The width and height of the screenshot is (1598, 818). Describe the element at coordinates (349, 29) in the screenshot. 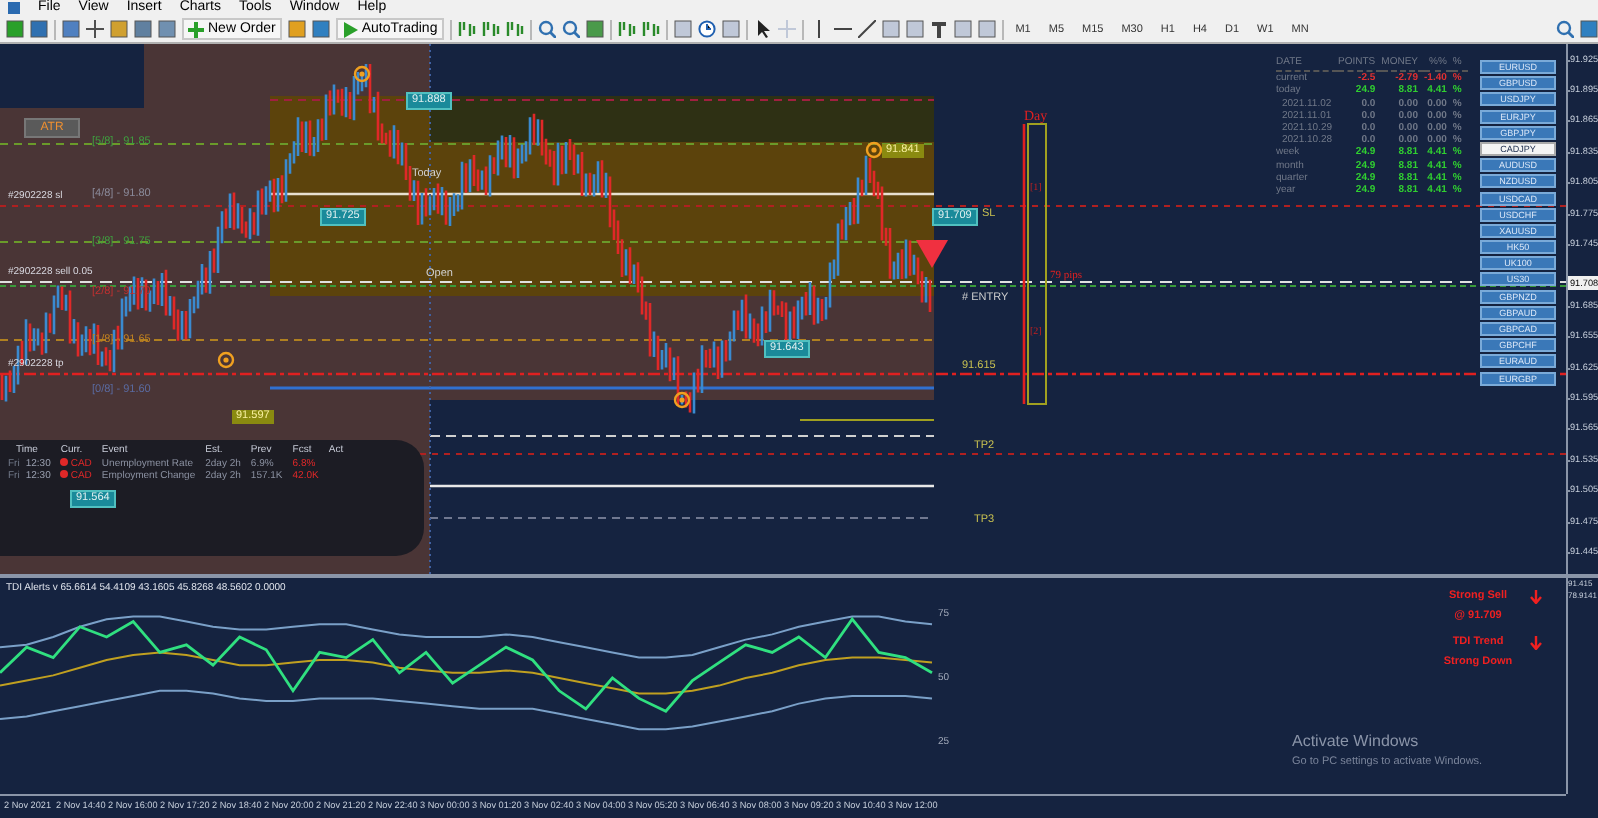

I see `play-icon` at that location.